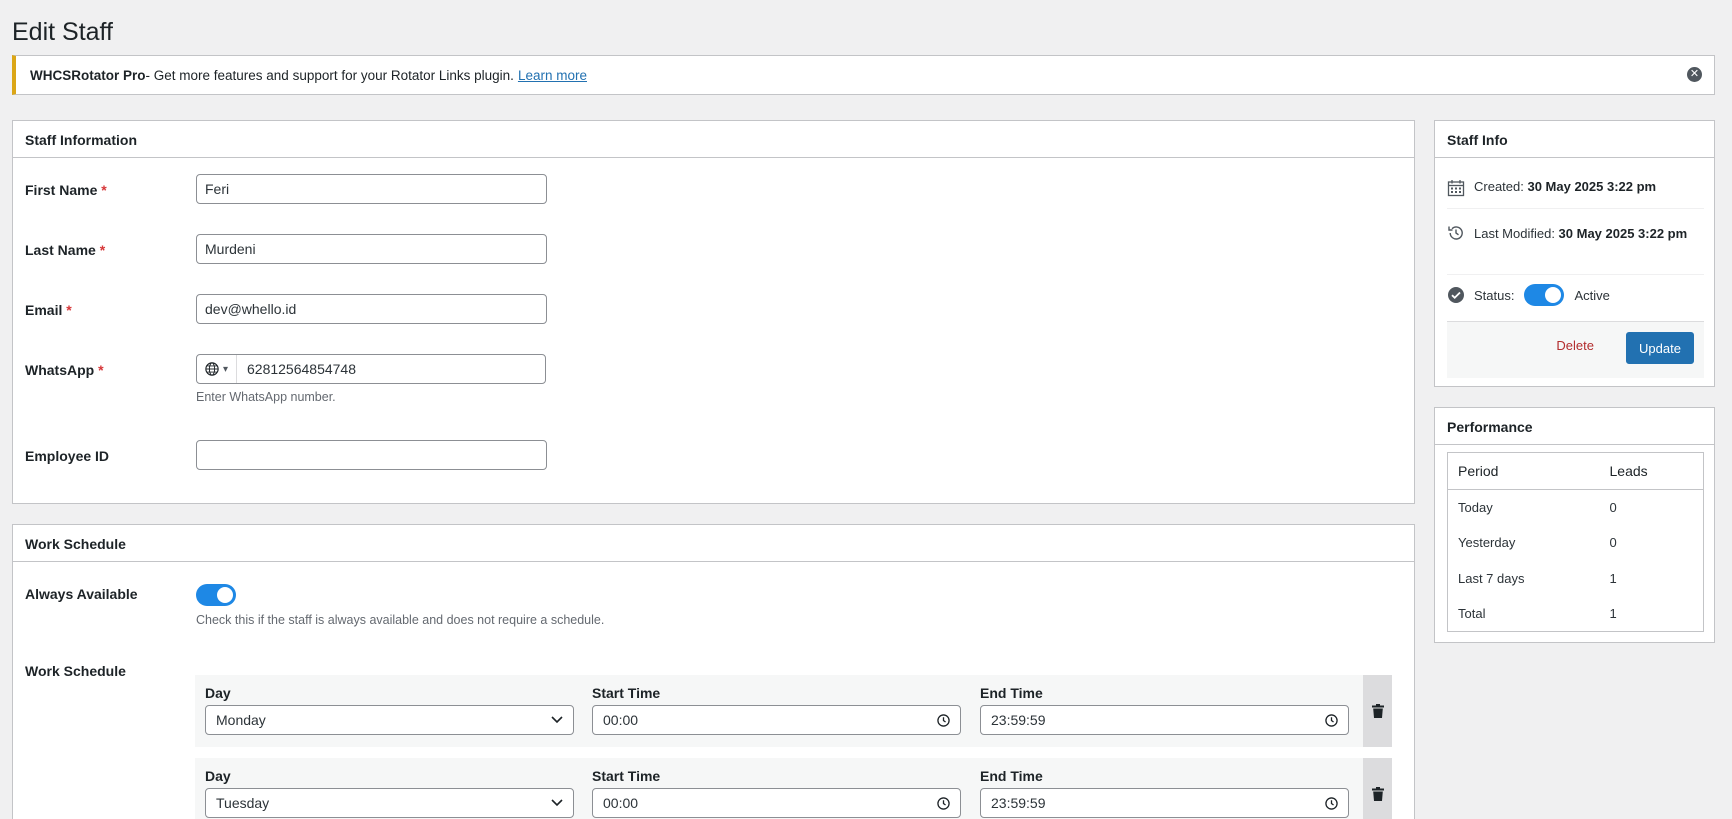 The image size is (1732, 819). I want to click on status-value: Active, so click(1592, 295).